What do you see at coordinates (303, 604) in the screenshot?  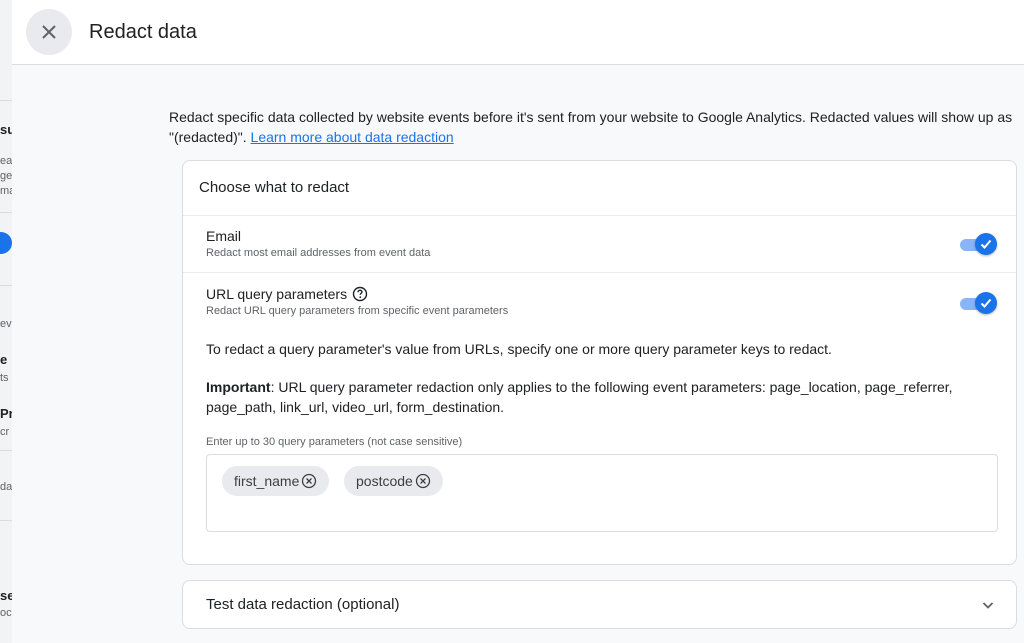 I see `test-section-title: Test data redaction (optional)` at bounding box center [303, 604].